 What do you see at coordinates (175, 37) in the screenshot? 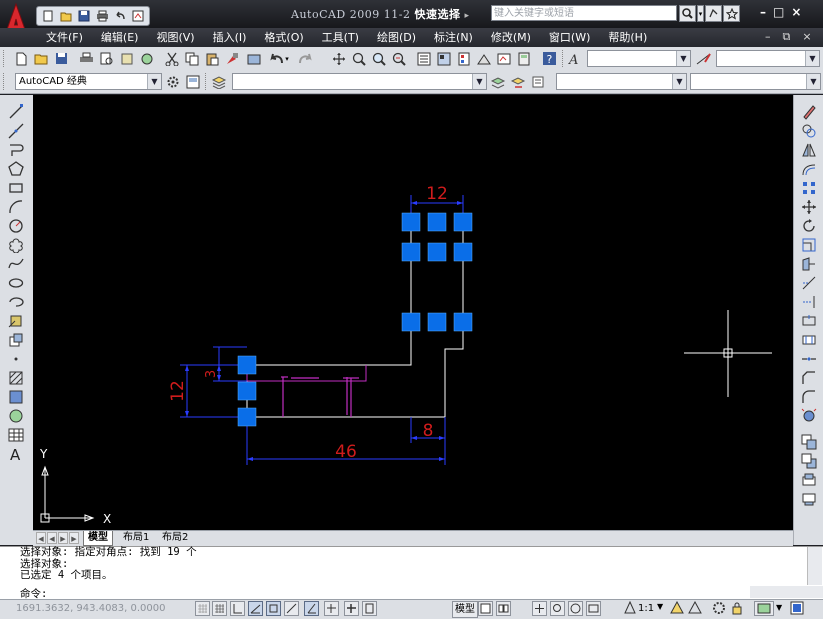
I see `menu-view: 视图(V)` at bounding box center [175, 37].